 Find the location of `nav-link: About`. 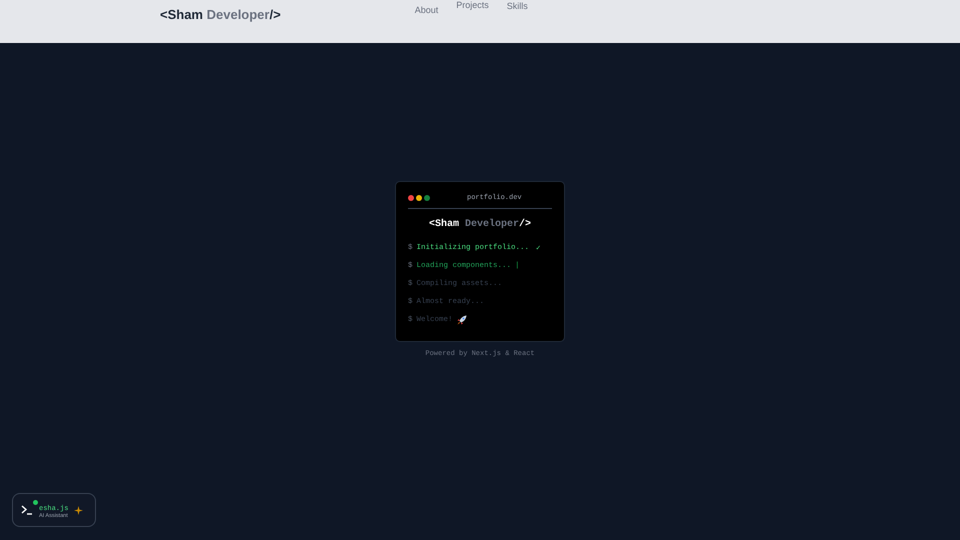

nav-link: About is located at coordinates (426, 10).